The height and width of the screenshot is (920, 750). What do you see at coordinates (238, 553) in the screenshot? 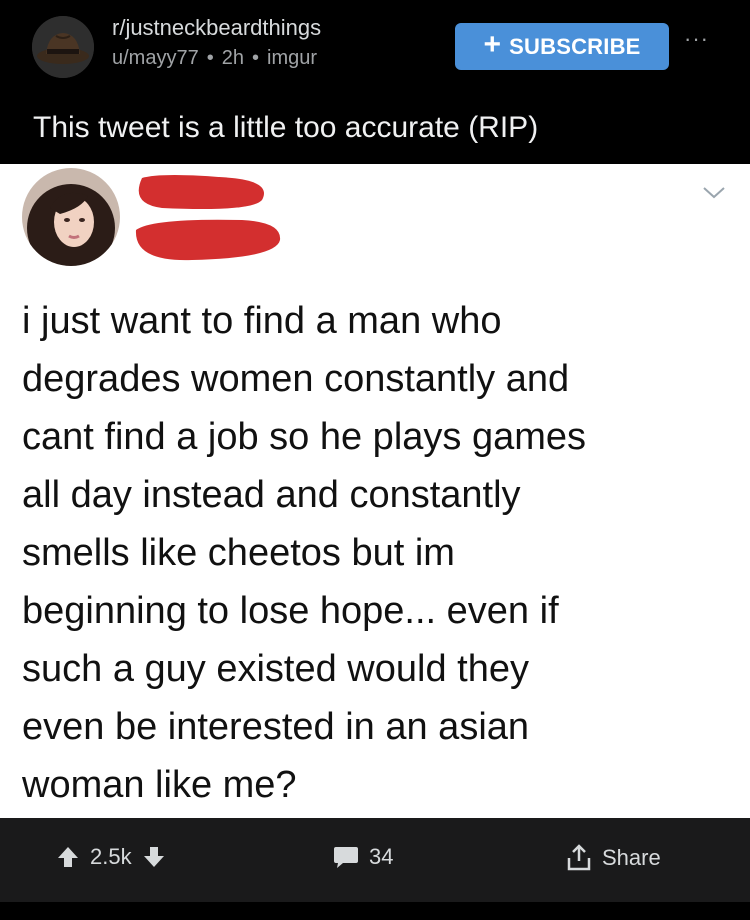
I see `tweet-line: smells like cheetos but im` at bounding box center [238, 553].